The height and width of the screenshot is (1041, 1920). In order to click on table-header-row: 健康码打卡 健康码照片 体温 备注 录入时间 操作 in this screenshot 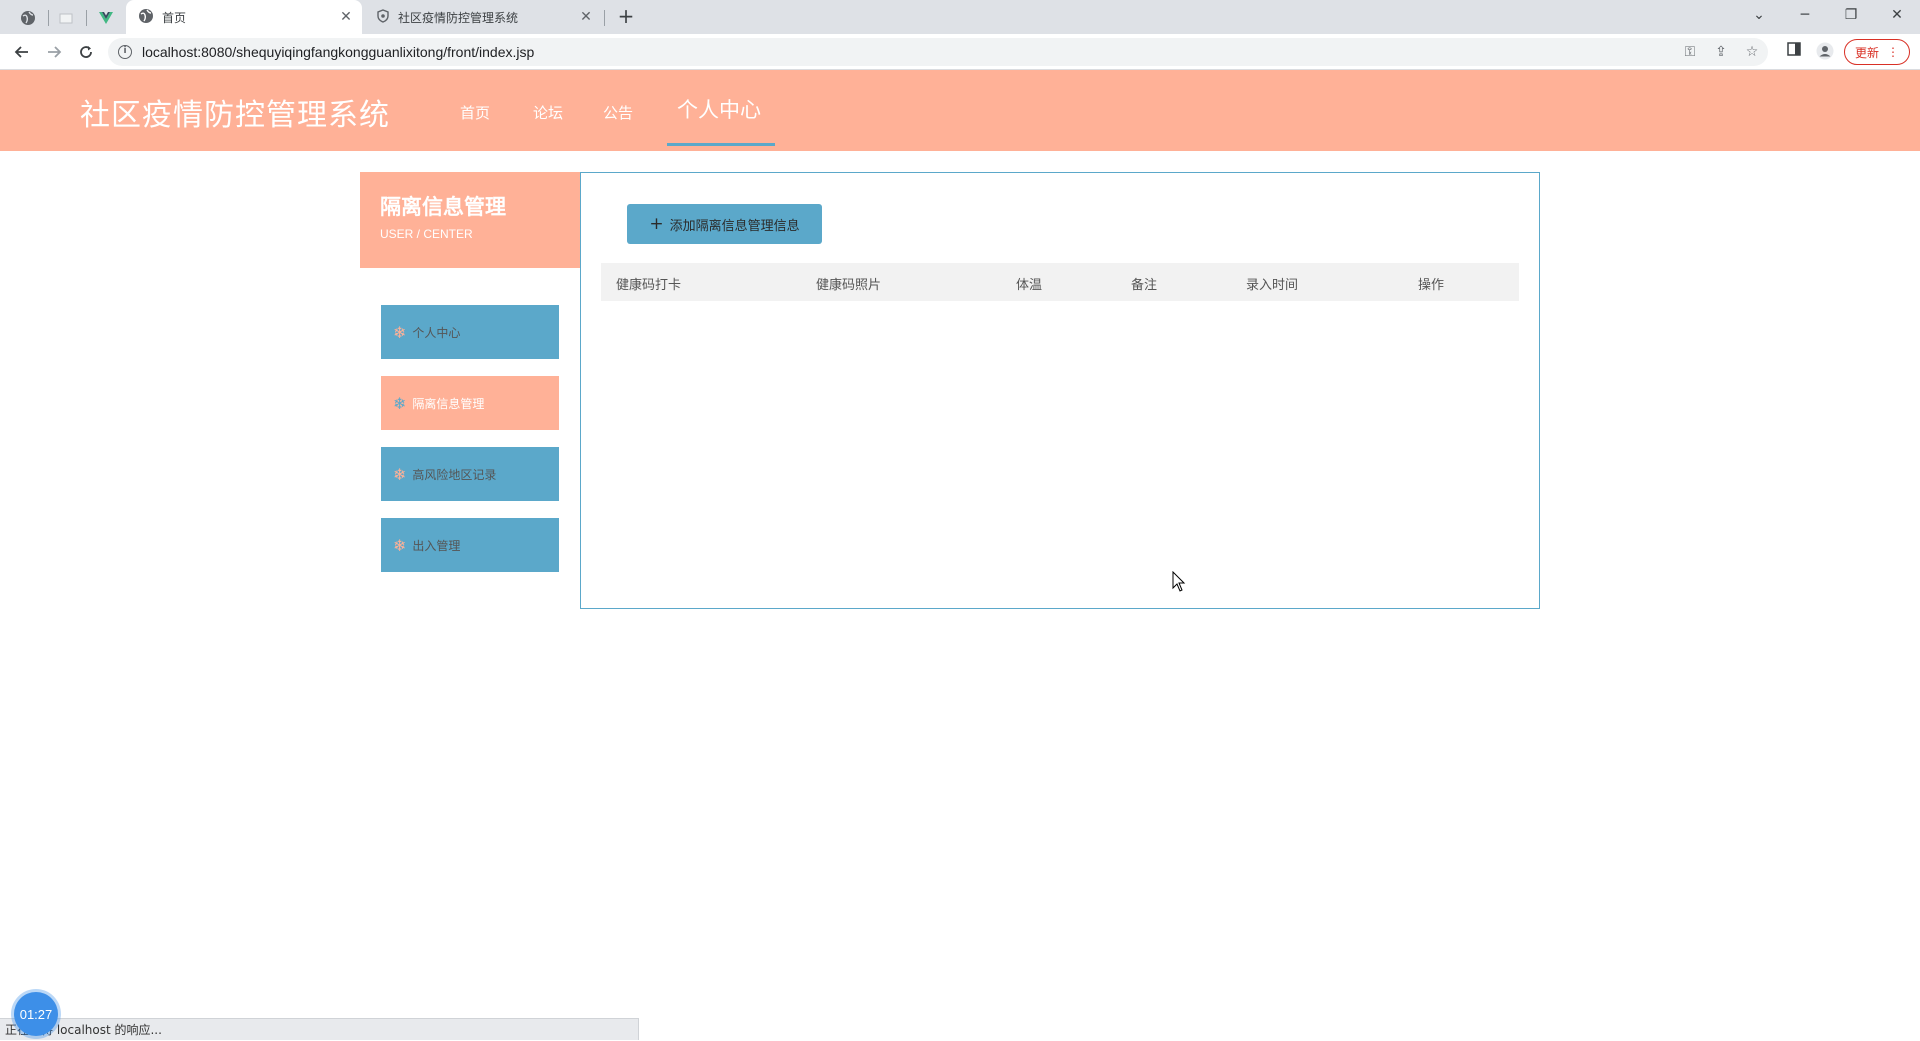, I will do `click(1060, 282)`.